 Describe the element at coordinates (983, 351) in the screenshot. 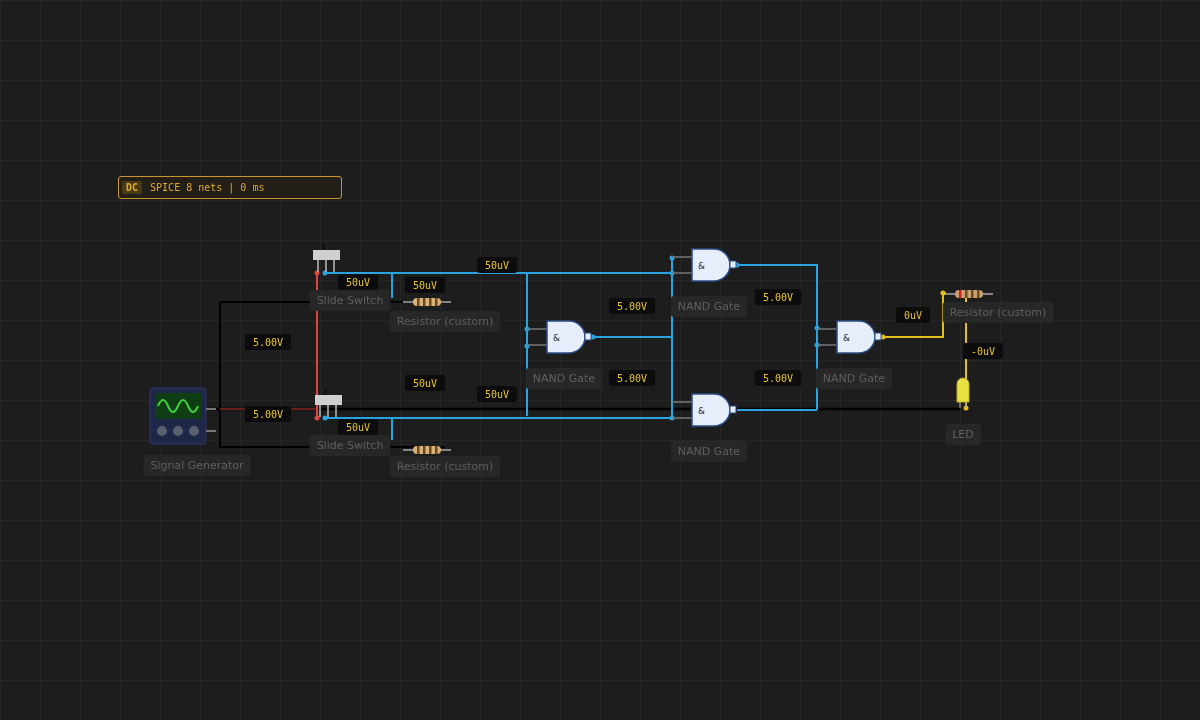

I see `voltage-label: -0uV` at that location.